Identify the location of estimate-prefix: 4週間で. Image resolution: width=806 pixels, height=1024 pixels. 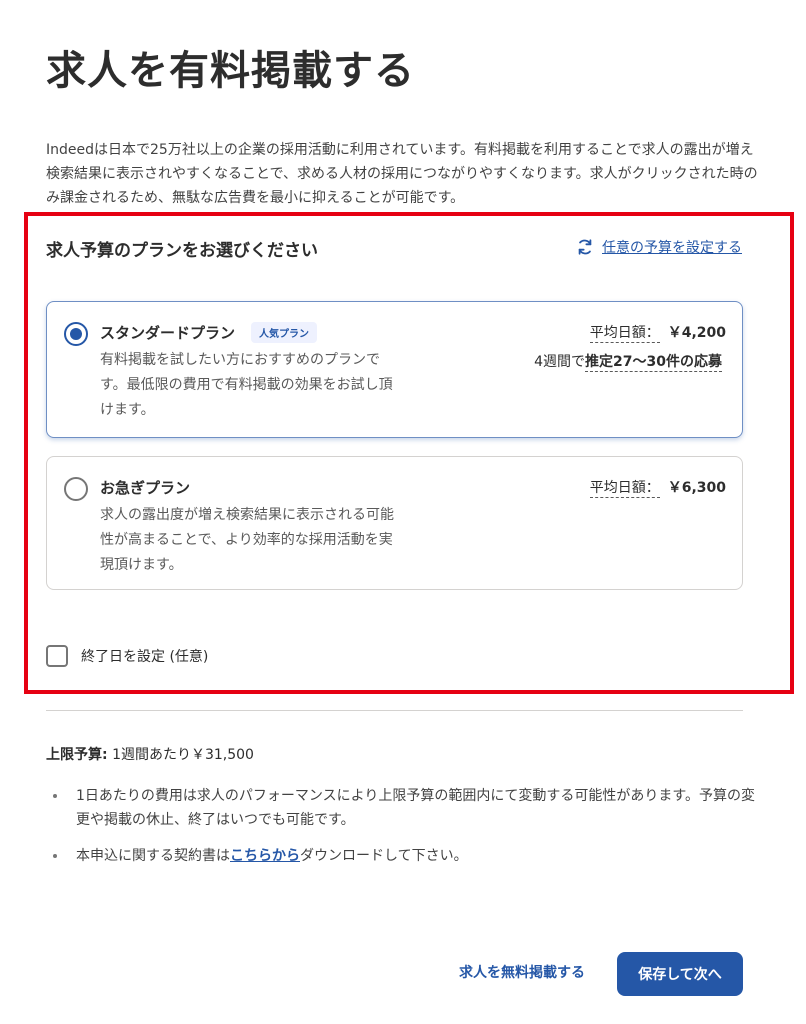
(560, 362).